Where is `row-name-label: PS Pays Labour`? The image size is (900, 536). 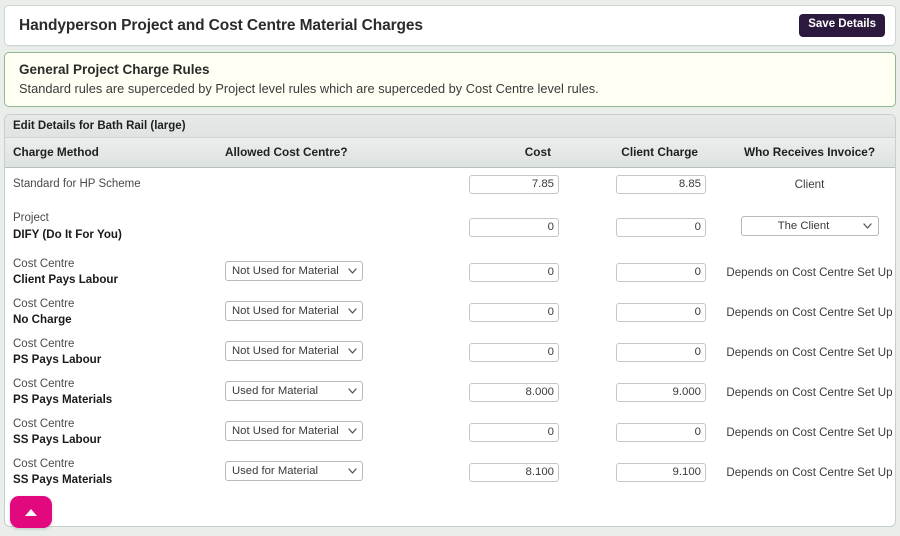
row-name-label: PS Pays Labour is located at coordinates (57, 360).